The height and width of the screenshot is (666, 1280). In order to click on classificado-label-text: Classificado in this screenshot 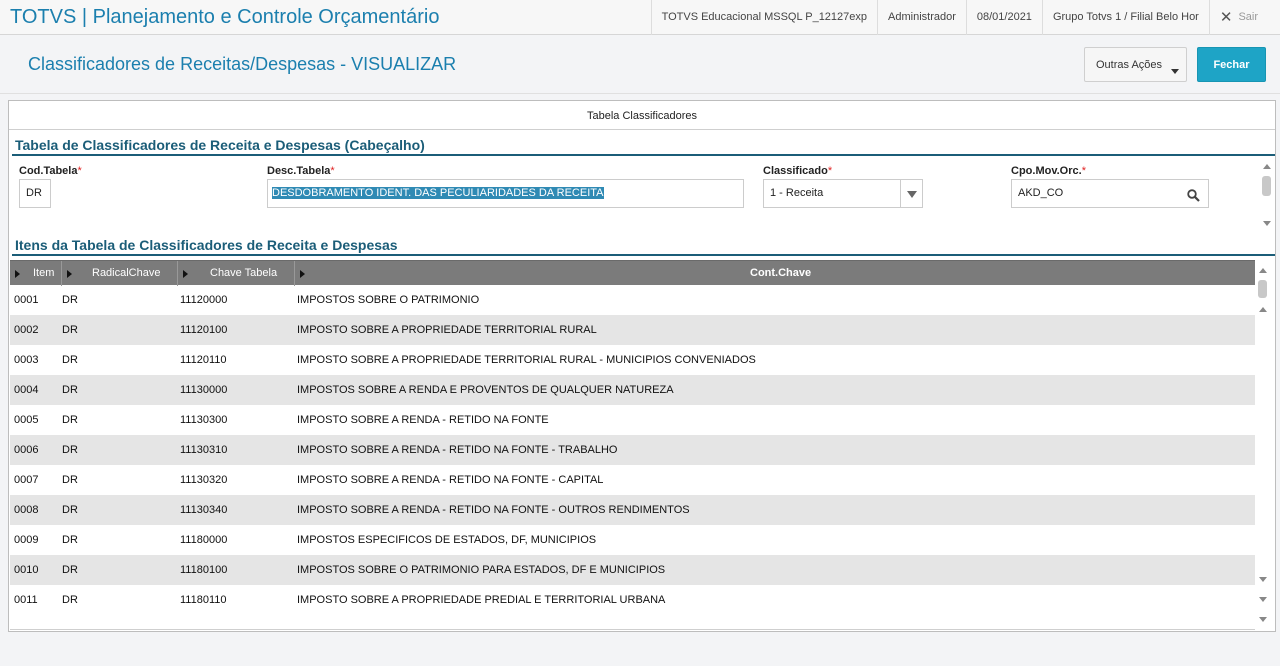, I will do `click(795, 171)`.